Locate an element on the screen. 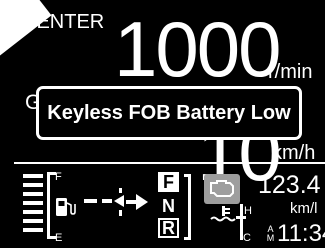 The width and height of the screenshot is (325, 248). fuel-full-label: F is located at coordinates (58, 177).